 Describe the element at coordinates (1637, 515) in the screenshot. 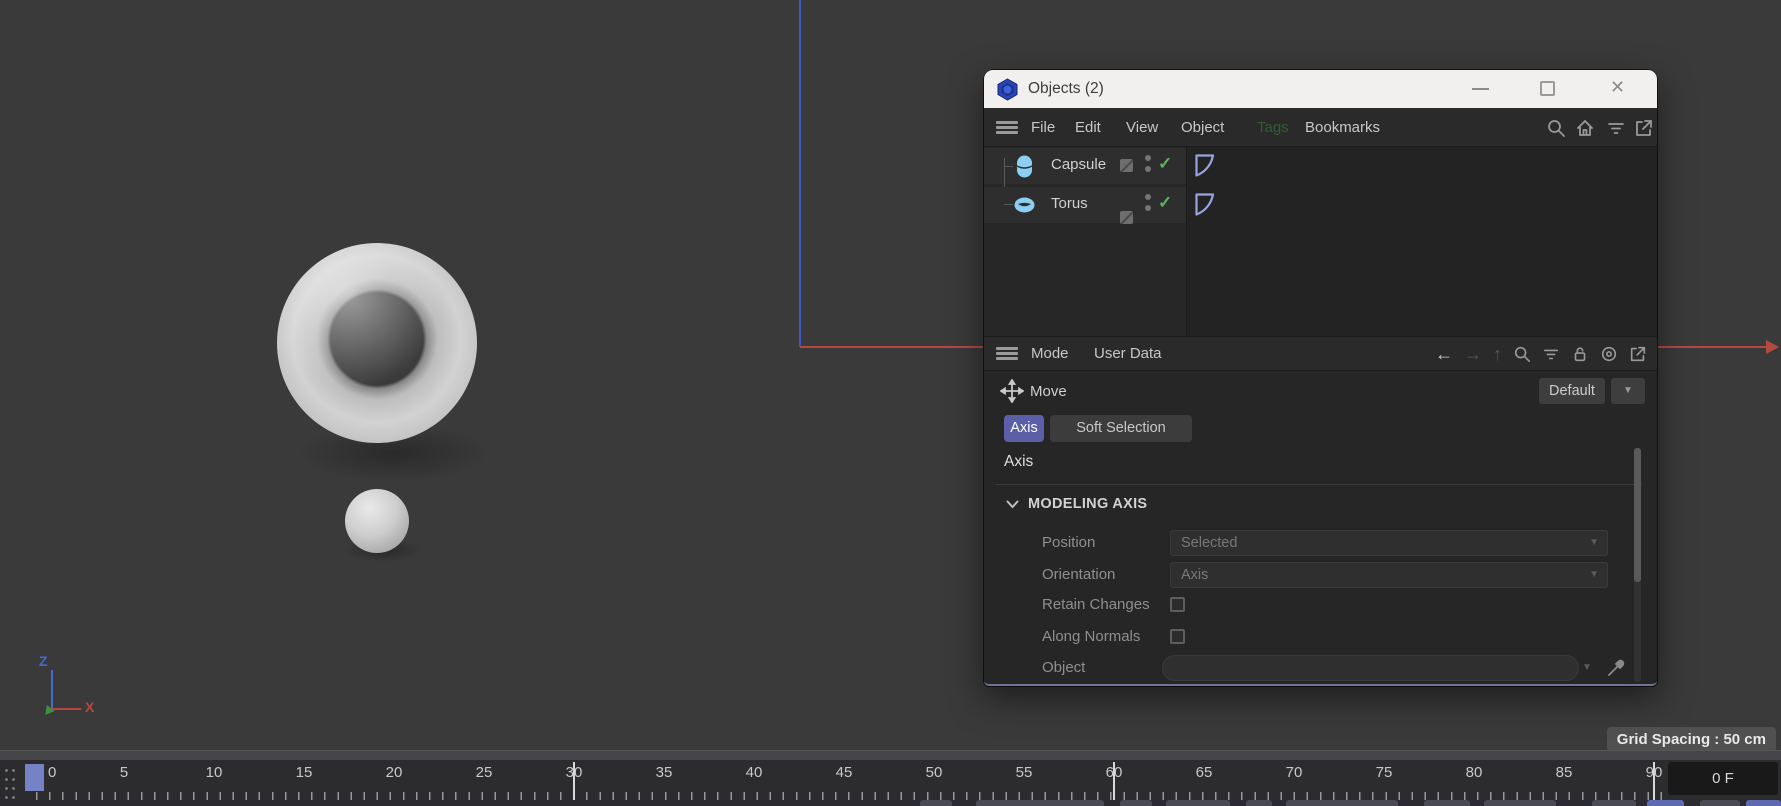

I see `scrollbar-thumb` at that location.